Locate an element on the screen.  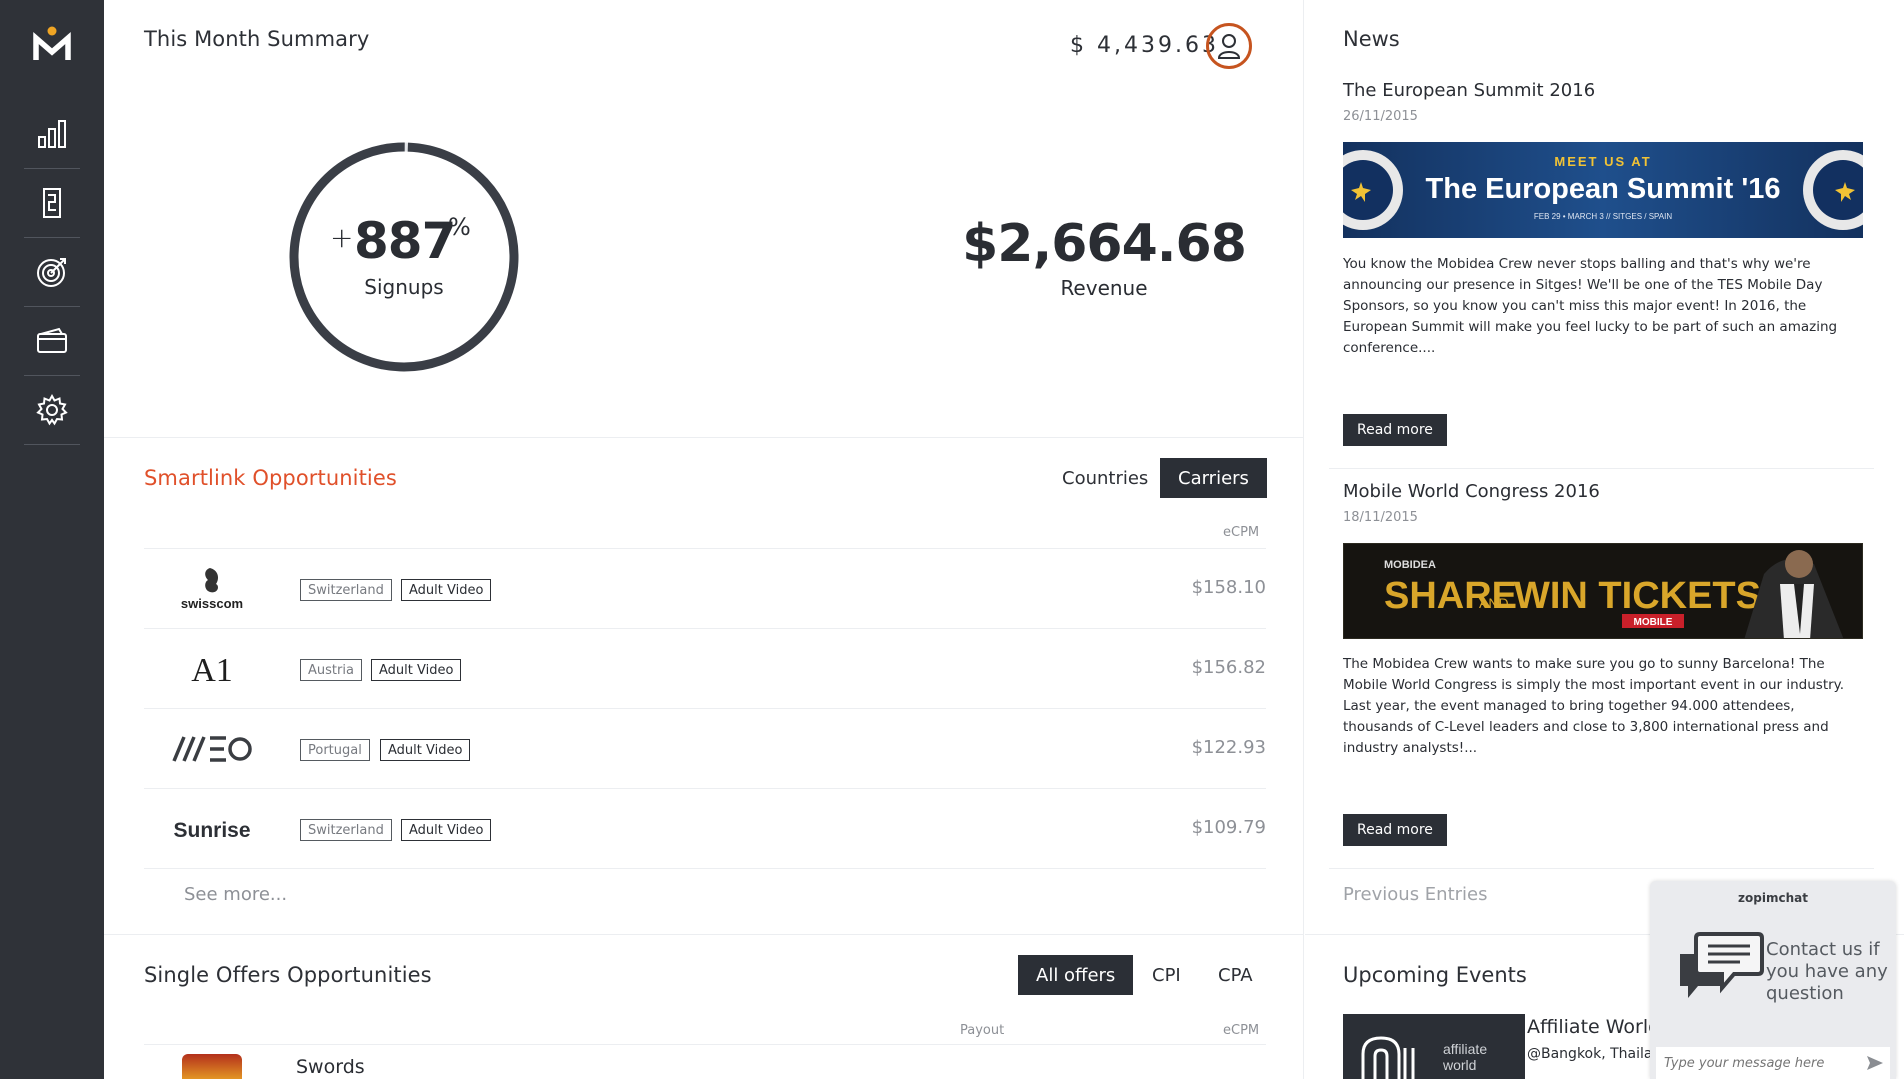
sidebar-item-settings is located at coordinates (52, 410).